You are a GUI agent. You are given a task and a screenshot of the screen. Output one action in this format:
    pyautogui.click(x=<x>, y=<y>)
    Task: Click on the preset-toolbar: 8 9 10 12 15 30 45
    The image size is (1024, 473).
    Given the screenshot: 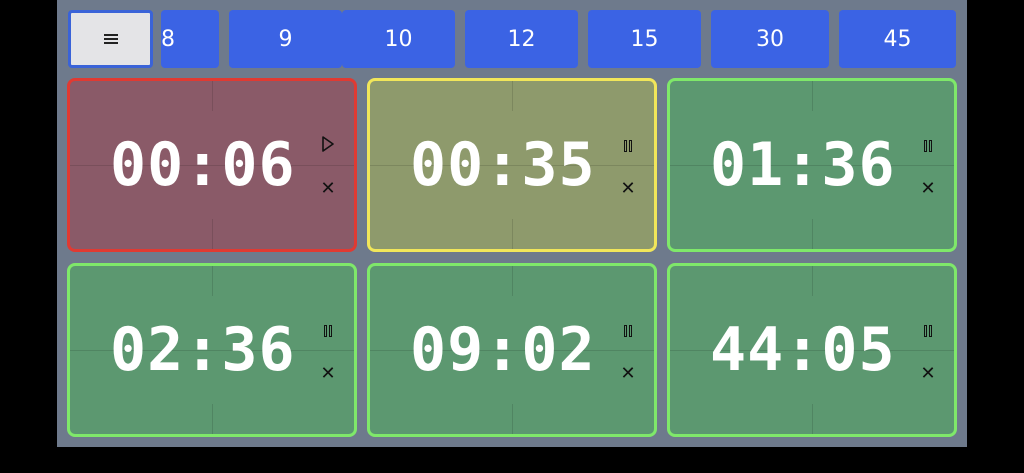 What is the action you would take?
    pyautogui.click(x=512, y=36)
    